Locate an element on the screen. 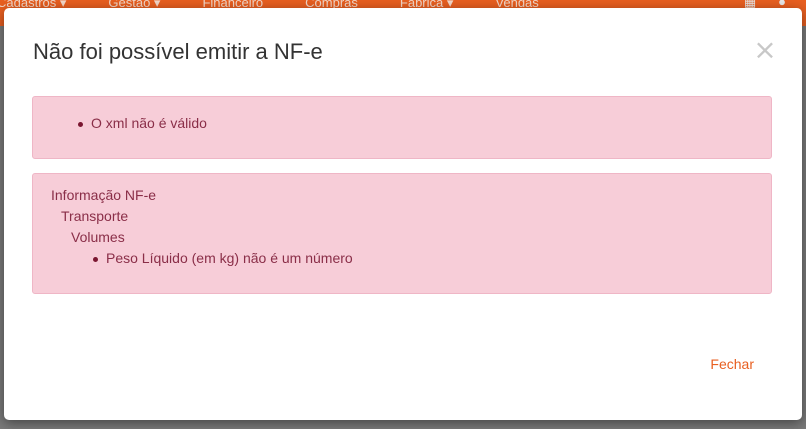  details-error-item: Peso Líquido (em kg) não é um número is located at coordinates (223, 258).